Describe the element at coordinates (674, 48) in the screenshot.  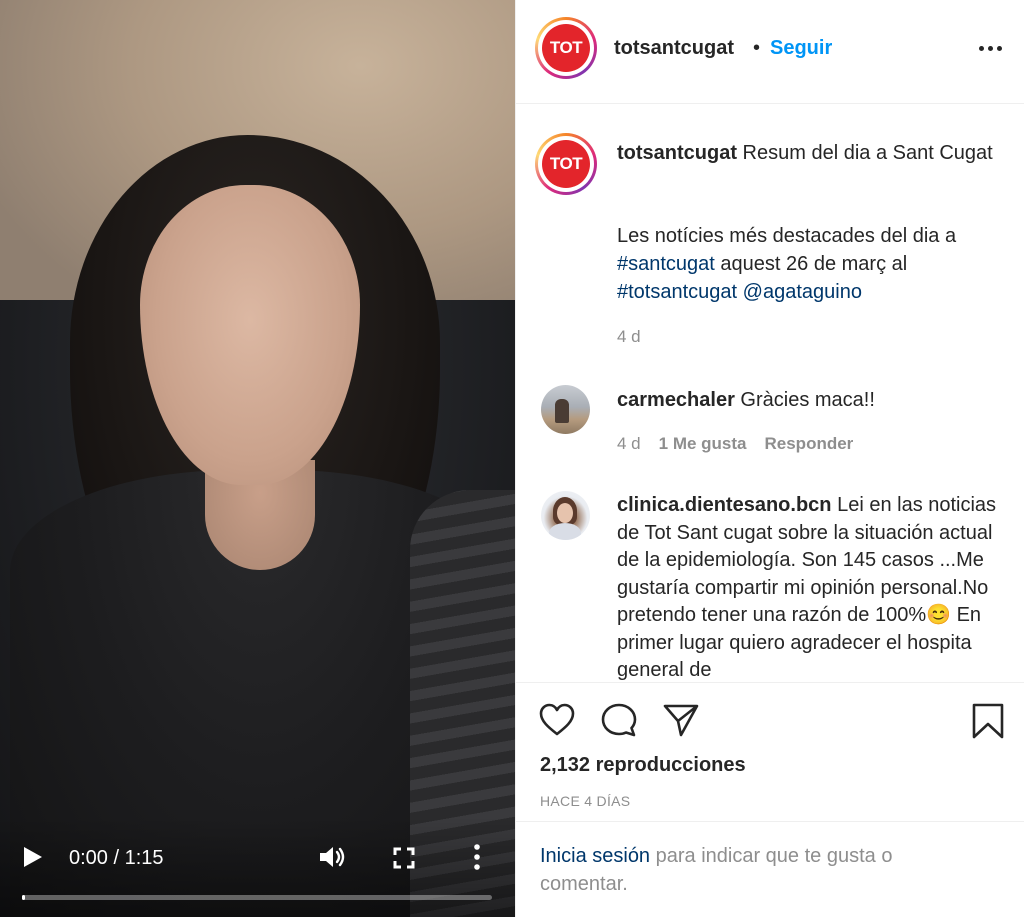
I see `author-username: totsantcugat` at that location.